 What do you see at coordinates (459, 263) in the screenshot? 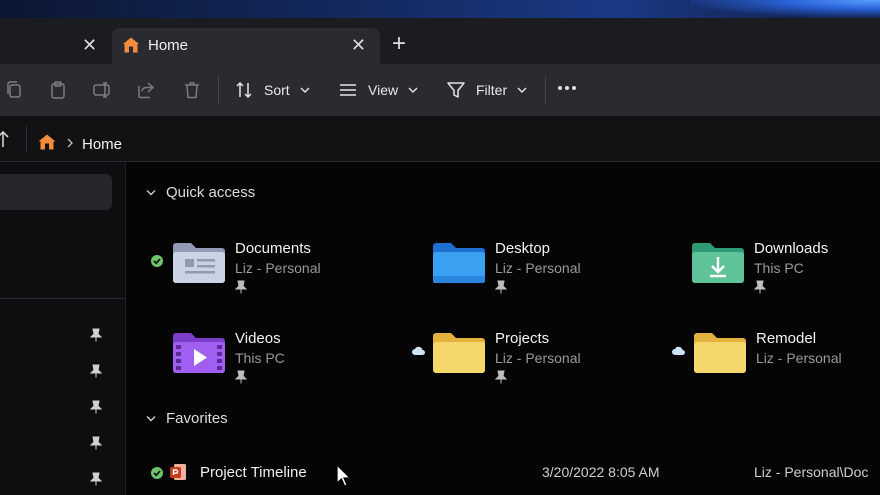
I see `desktop-folder-icon` at bounding box center [459, 263].